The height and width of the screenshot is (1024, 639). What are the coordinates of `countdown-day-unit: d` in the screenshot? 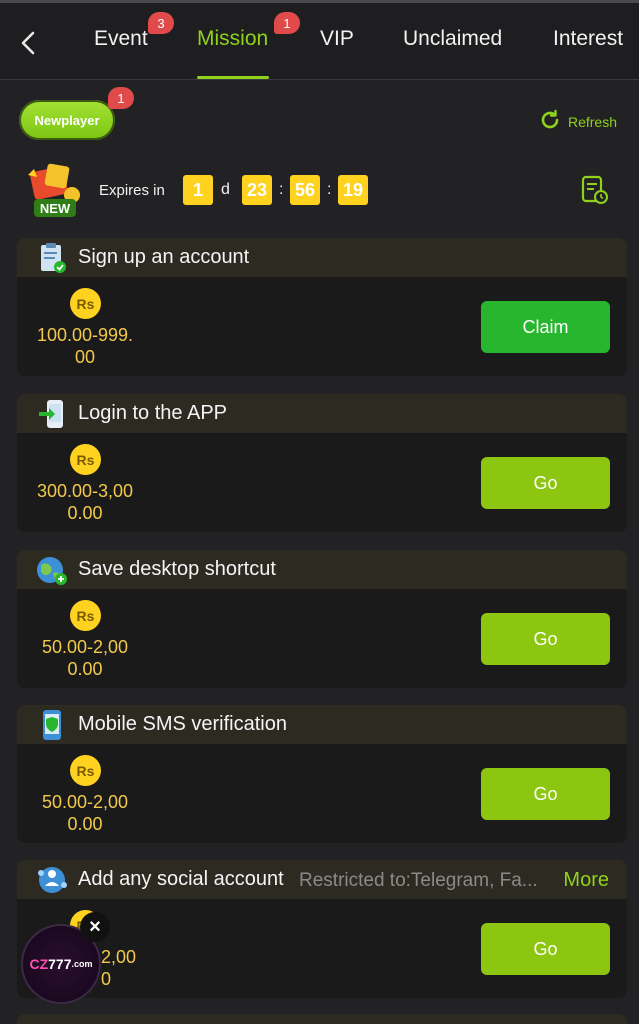 It's located at (225, 189).